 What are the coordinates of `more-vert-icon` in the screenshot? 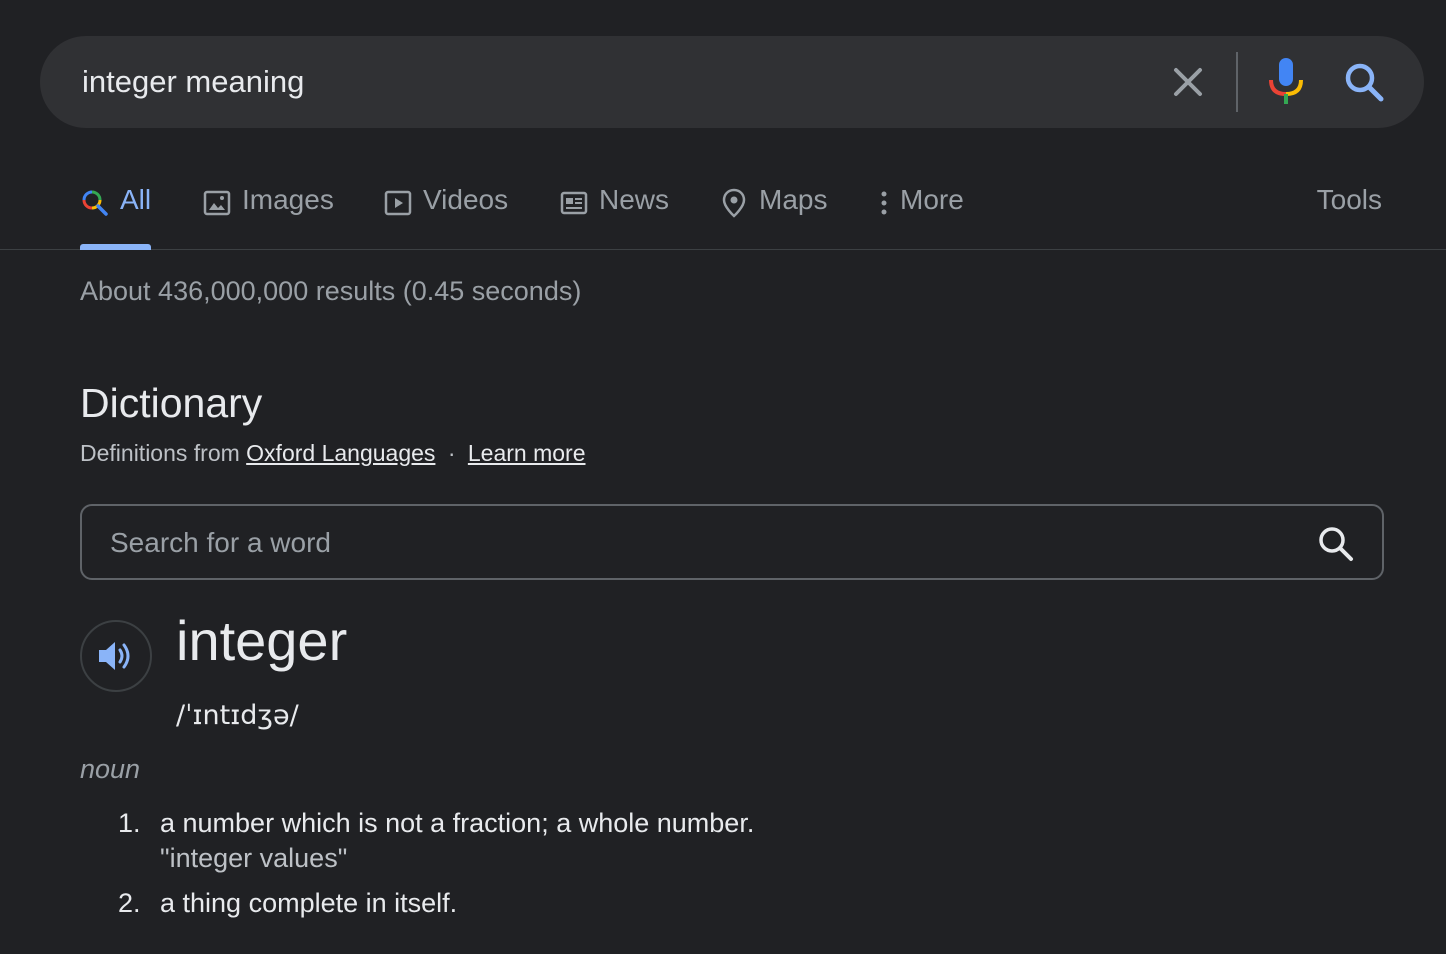 It's located at (884, 203).